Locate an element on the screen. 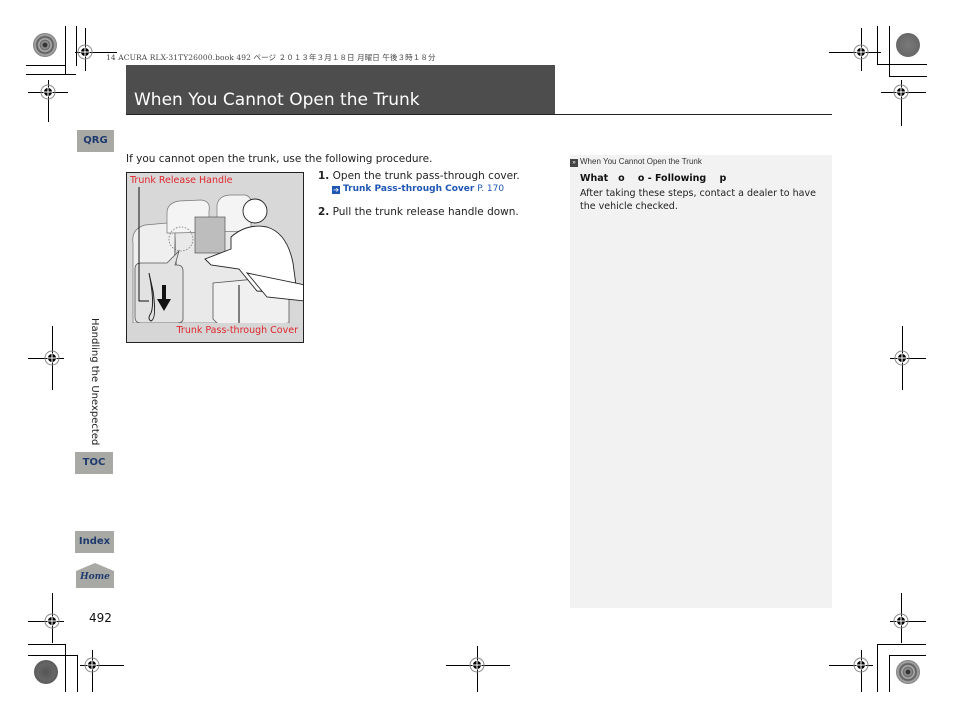  xref-title: Trunk Pass-through Cover is located at coordinates (409, 189).